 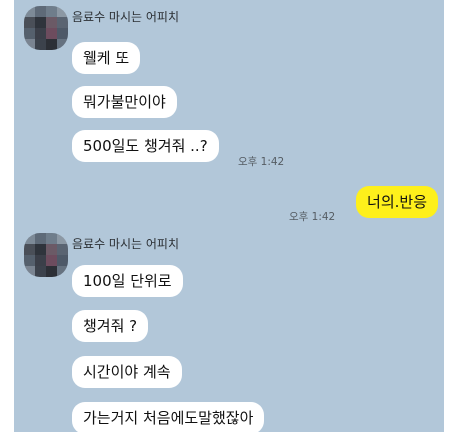 What do you see at coordinates (106, 58) in the screenshot?
I see `message-bubble: 웰케 또` at bounding box center [106, 58].